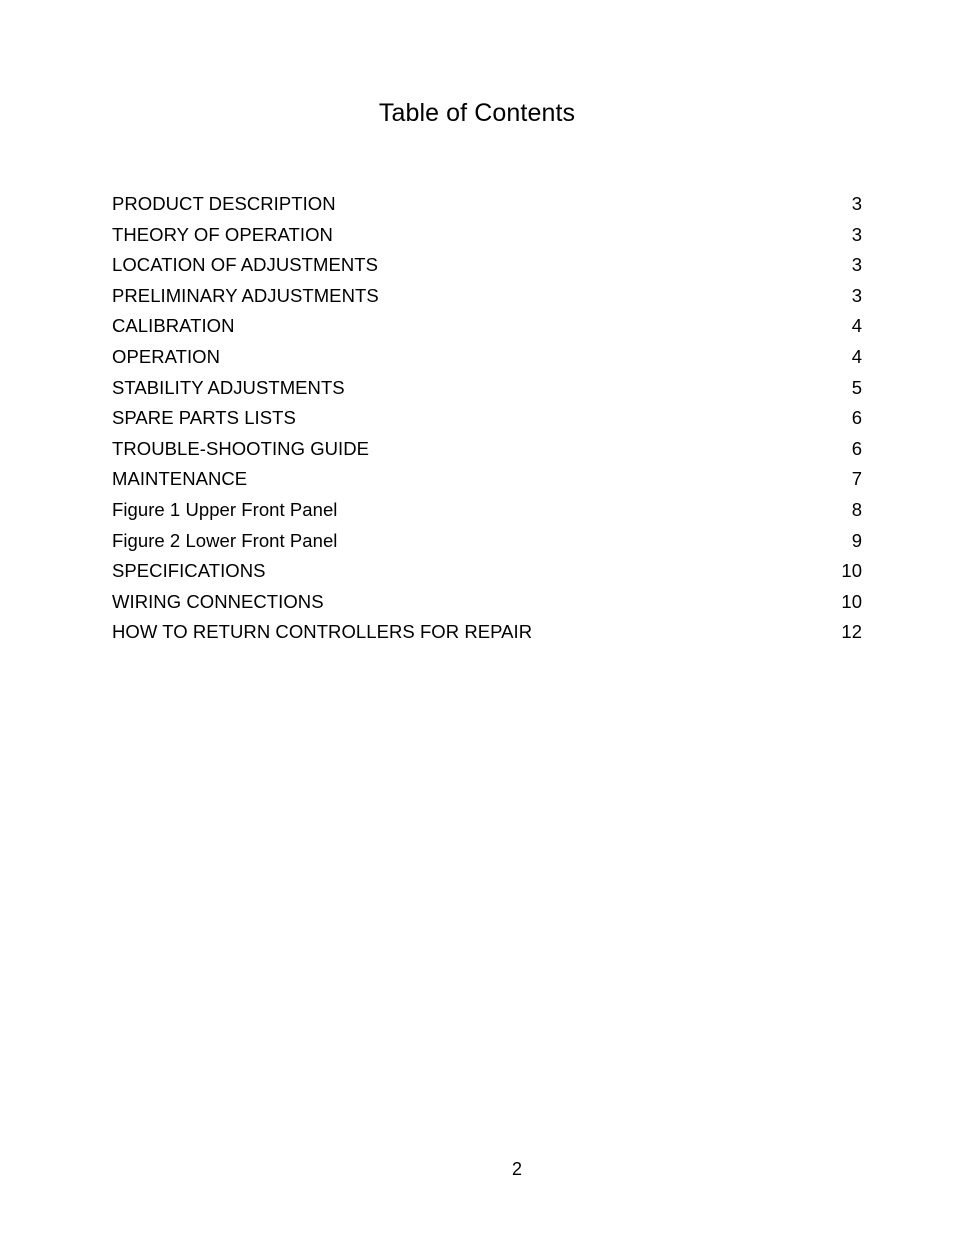 This screenshot has height=1235, width=954. Describe the element at coordinates (204, 418) in the screenshot. I see `toc-entry-label: SPARE PARTS LISTS` at that location.